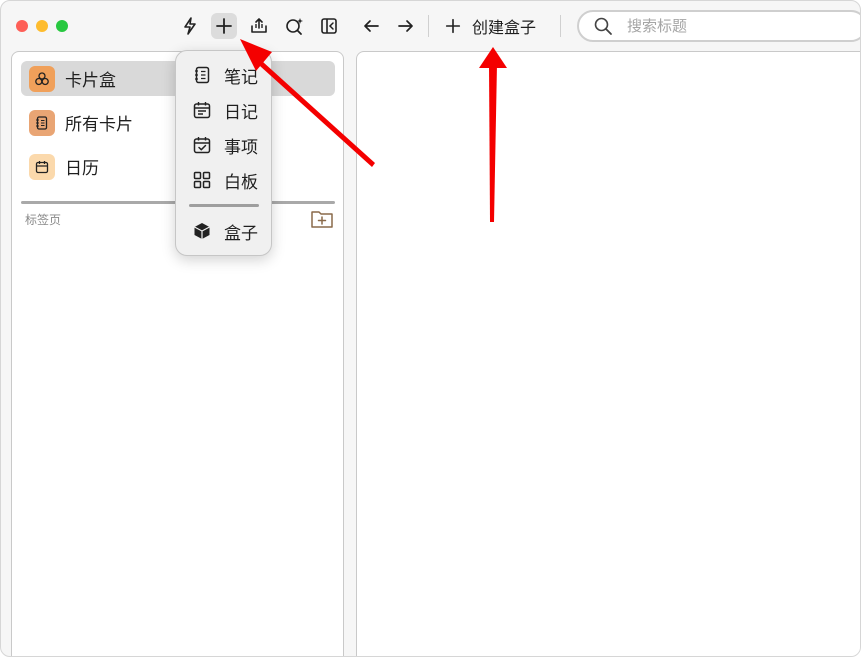 This screenshot has height=657, width=861. Describe the element at coordinates (241, 233) in the screenshot. I see `menu-item-label: 盒子` at that location.